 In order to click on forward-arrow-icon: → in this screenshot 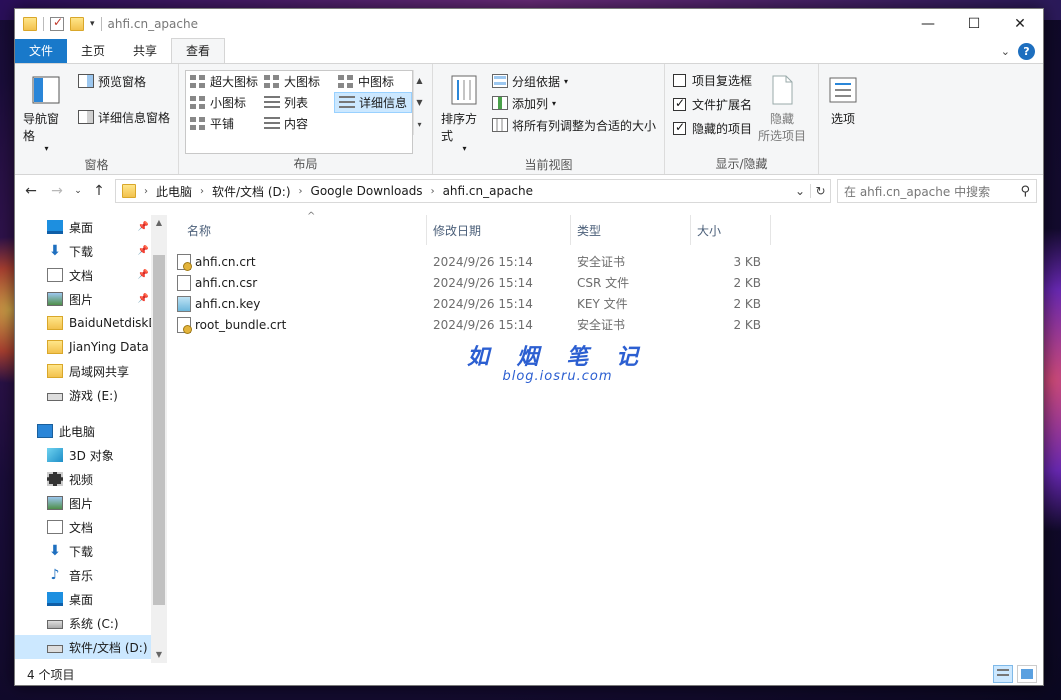, I will do `click(57, 191)`.